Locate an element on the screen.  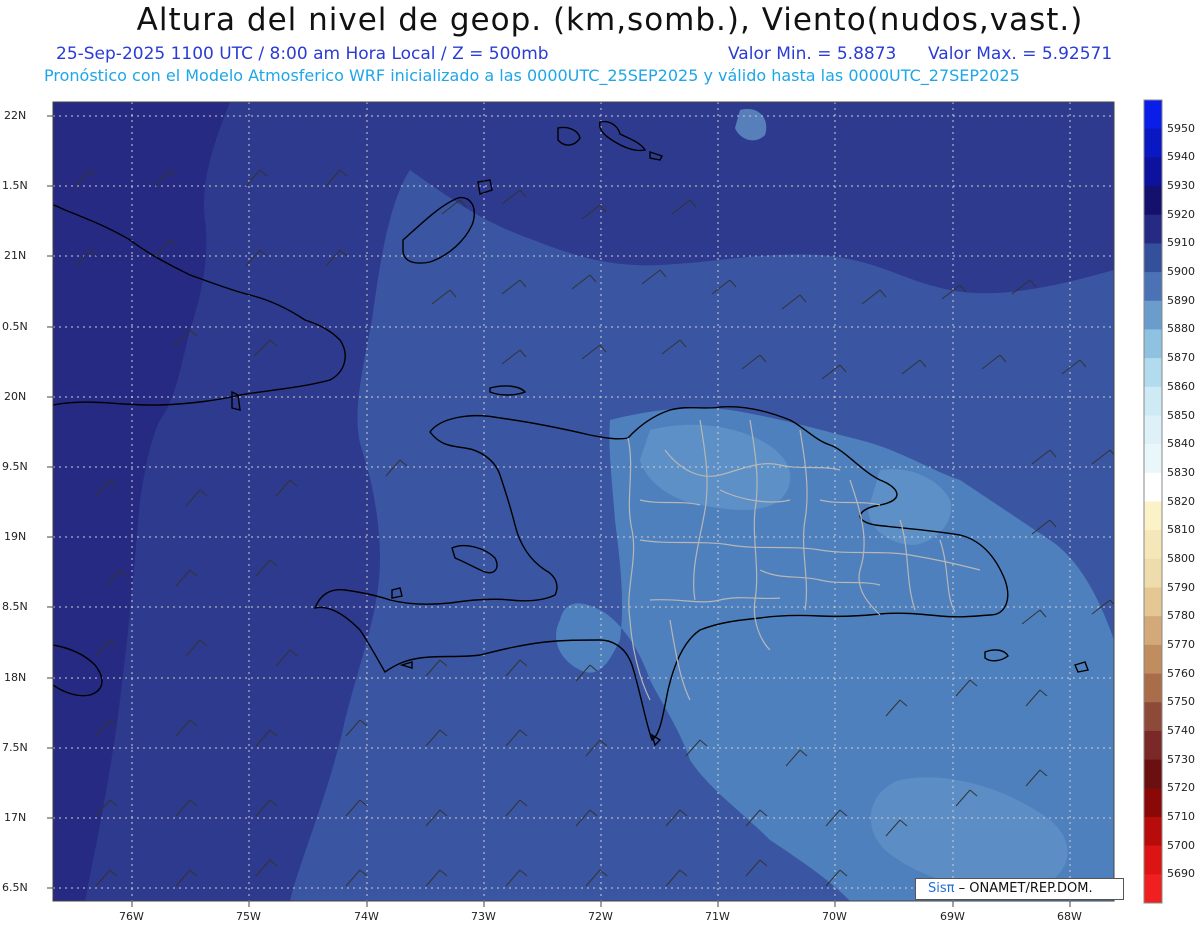
credit-box: Sisπ – ONAMET/REP.DOM. is located at coordinates (1019, 889).